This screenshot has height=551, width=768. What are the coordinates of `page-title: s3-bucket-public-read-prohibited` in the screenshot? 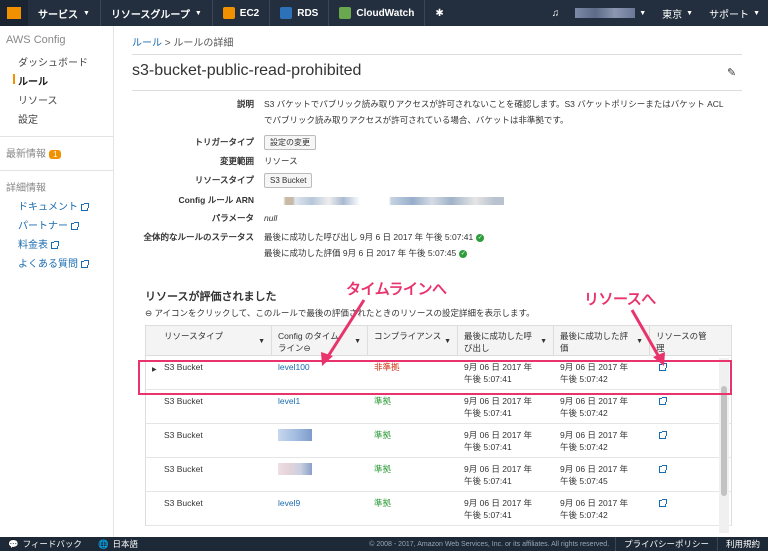 It's located at (247, 70).